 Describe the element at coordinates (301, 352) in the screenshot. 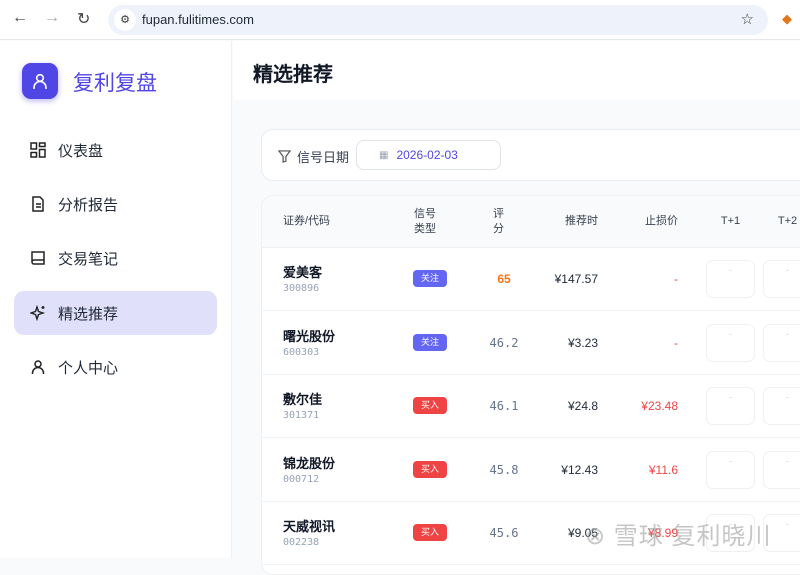

I see `stock-code: 600303` at that location.